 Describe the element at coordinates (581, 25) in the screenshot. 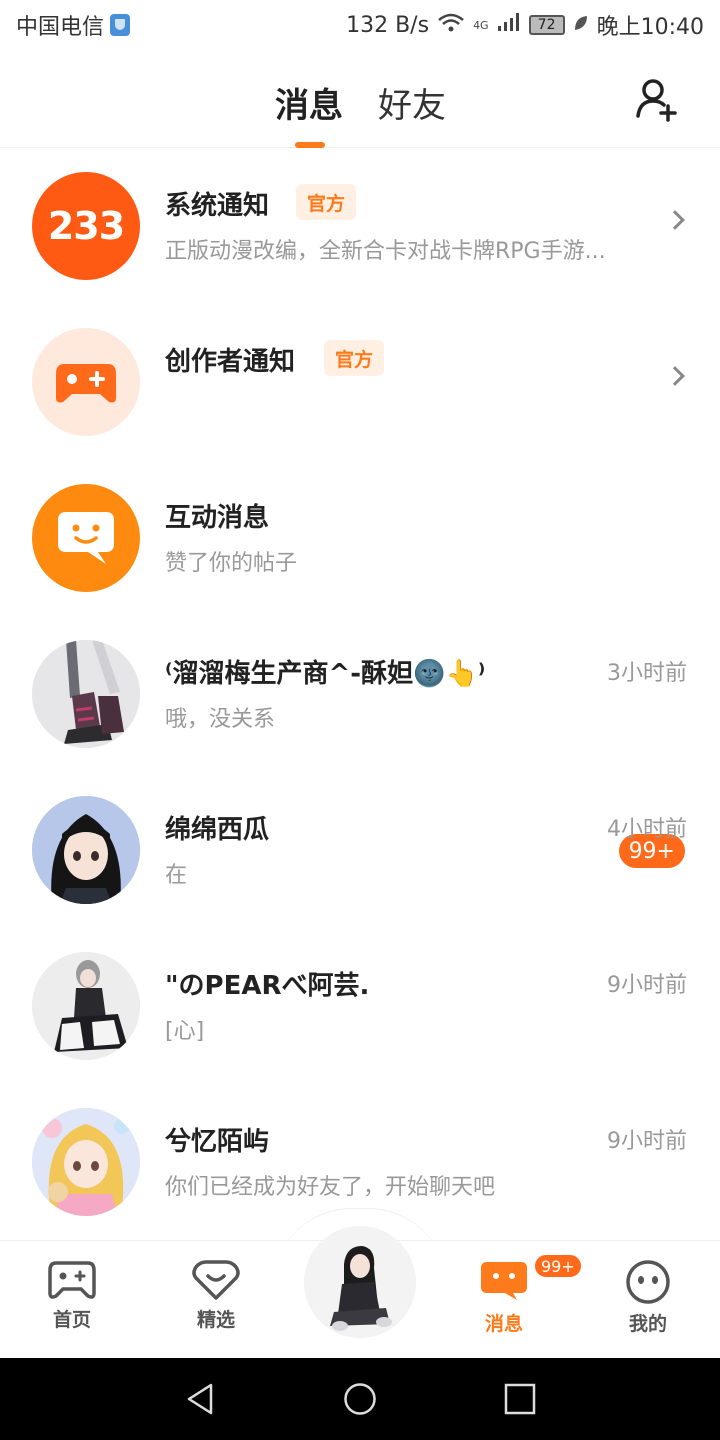

I see `leaf-icon` at that location.